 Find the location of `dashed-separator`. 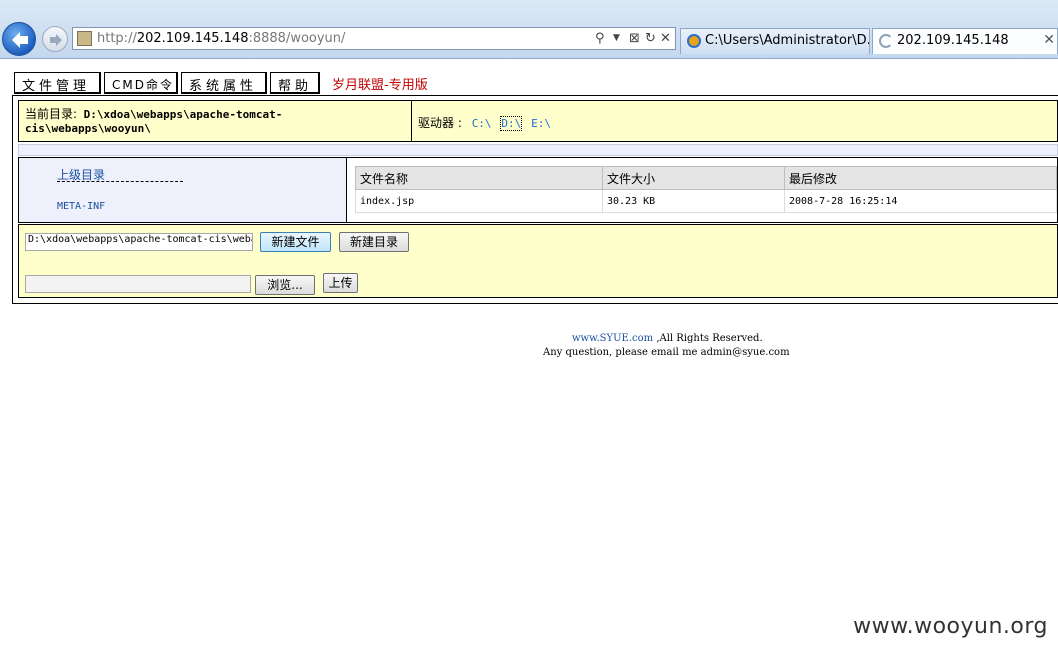

dashed-separator is located at coordinates (120, 181).